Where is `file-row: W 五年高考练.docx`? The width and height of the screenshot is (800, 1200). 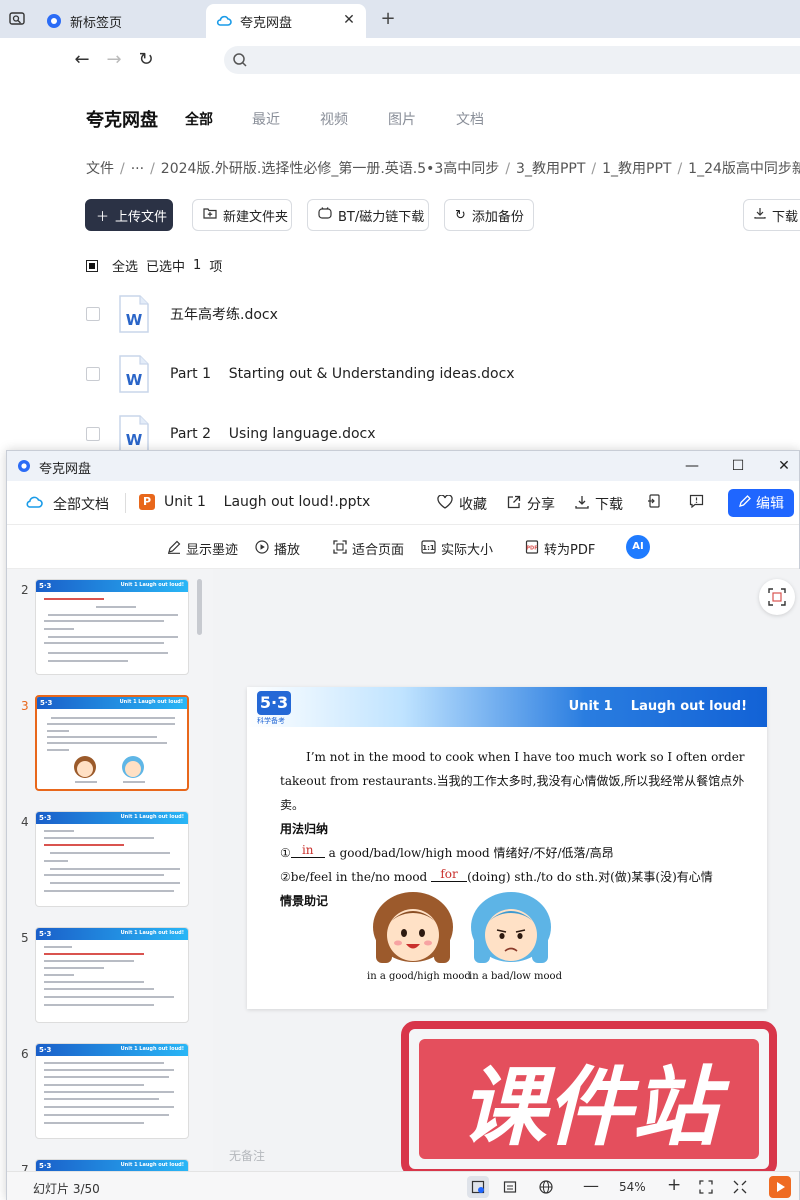 file-row: W 五年高考练.docx is located at coordinates (436, 314).